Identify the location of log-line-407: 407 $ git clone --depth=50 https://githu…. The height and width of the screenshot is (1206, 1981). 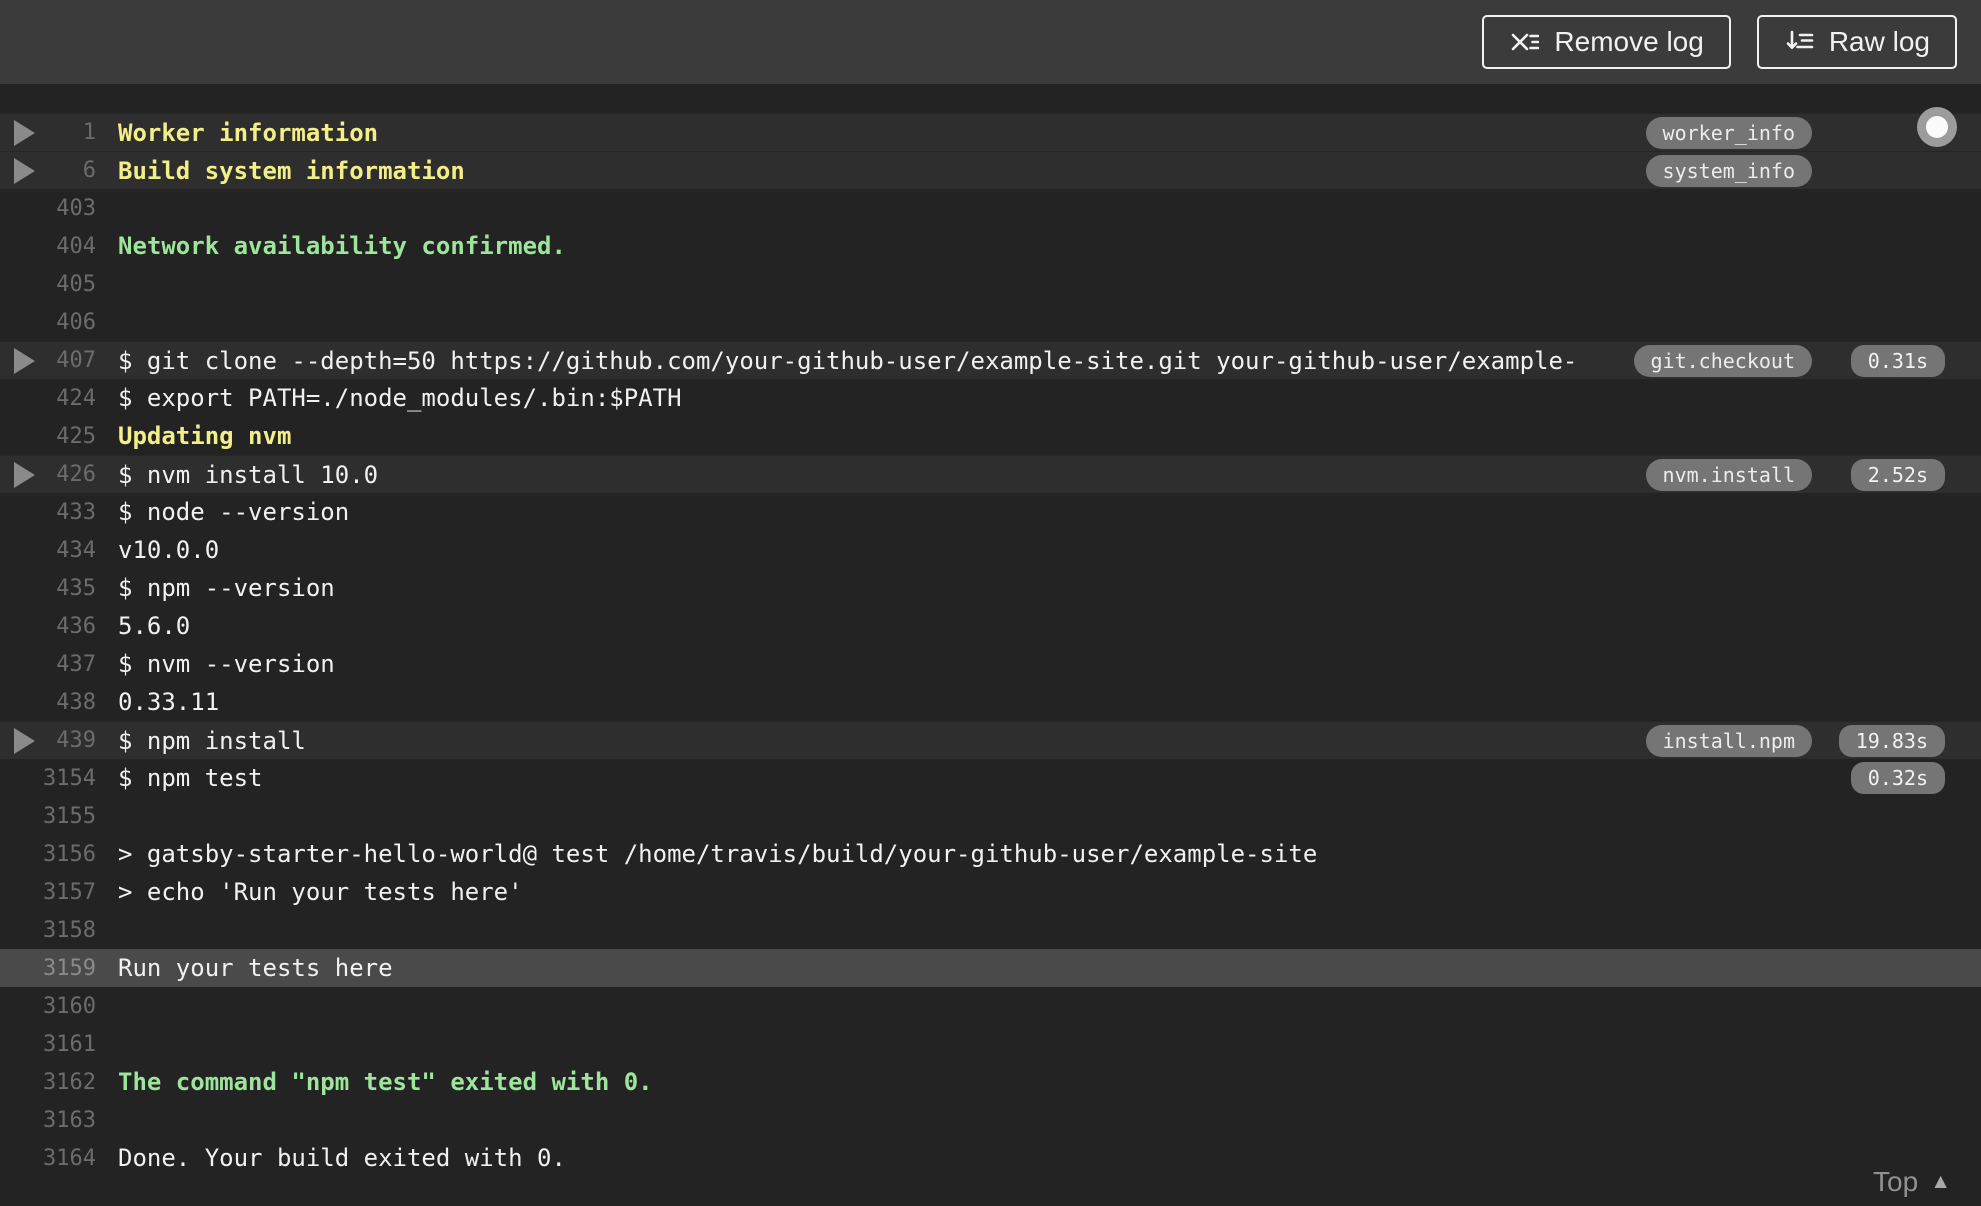
(990, 360).